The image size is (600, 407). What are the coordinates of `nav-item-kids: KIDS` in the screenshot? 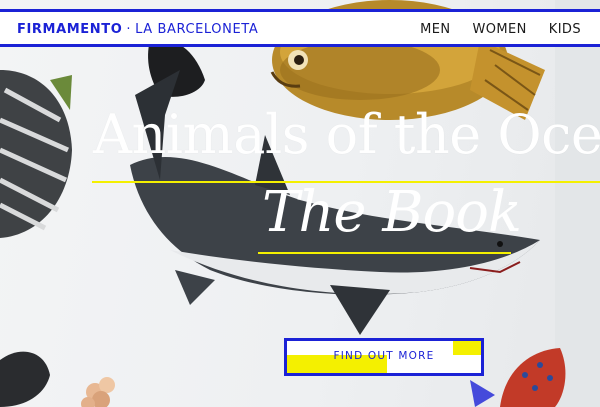 It's located at (565, 29).